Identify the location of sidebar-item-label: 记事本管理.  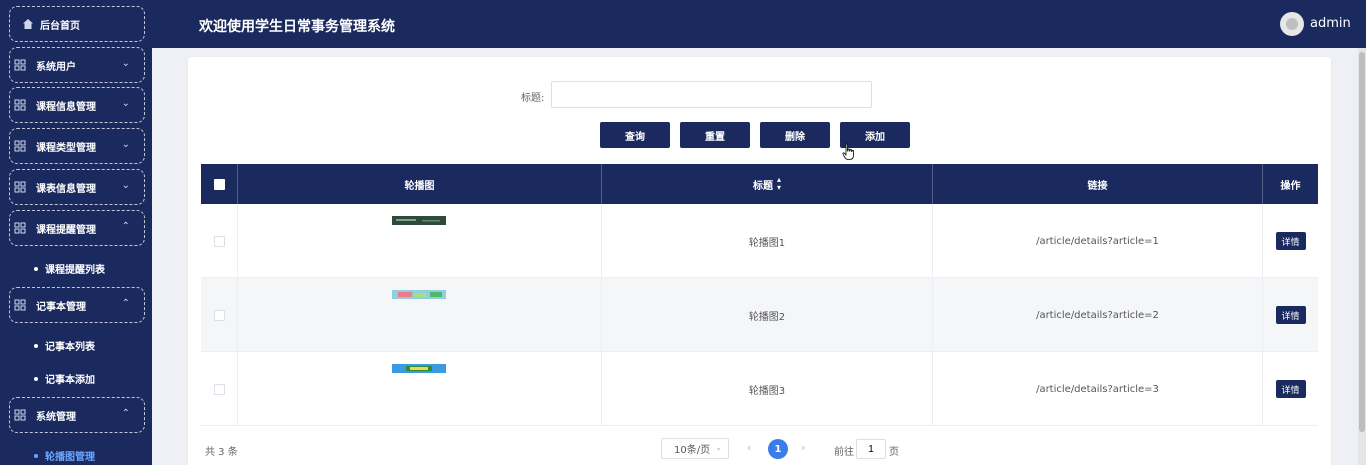
(61, 307).